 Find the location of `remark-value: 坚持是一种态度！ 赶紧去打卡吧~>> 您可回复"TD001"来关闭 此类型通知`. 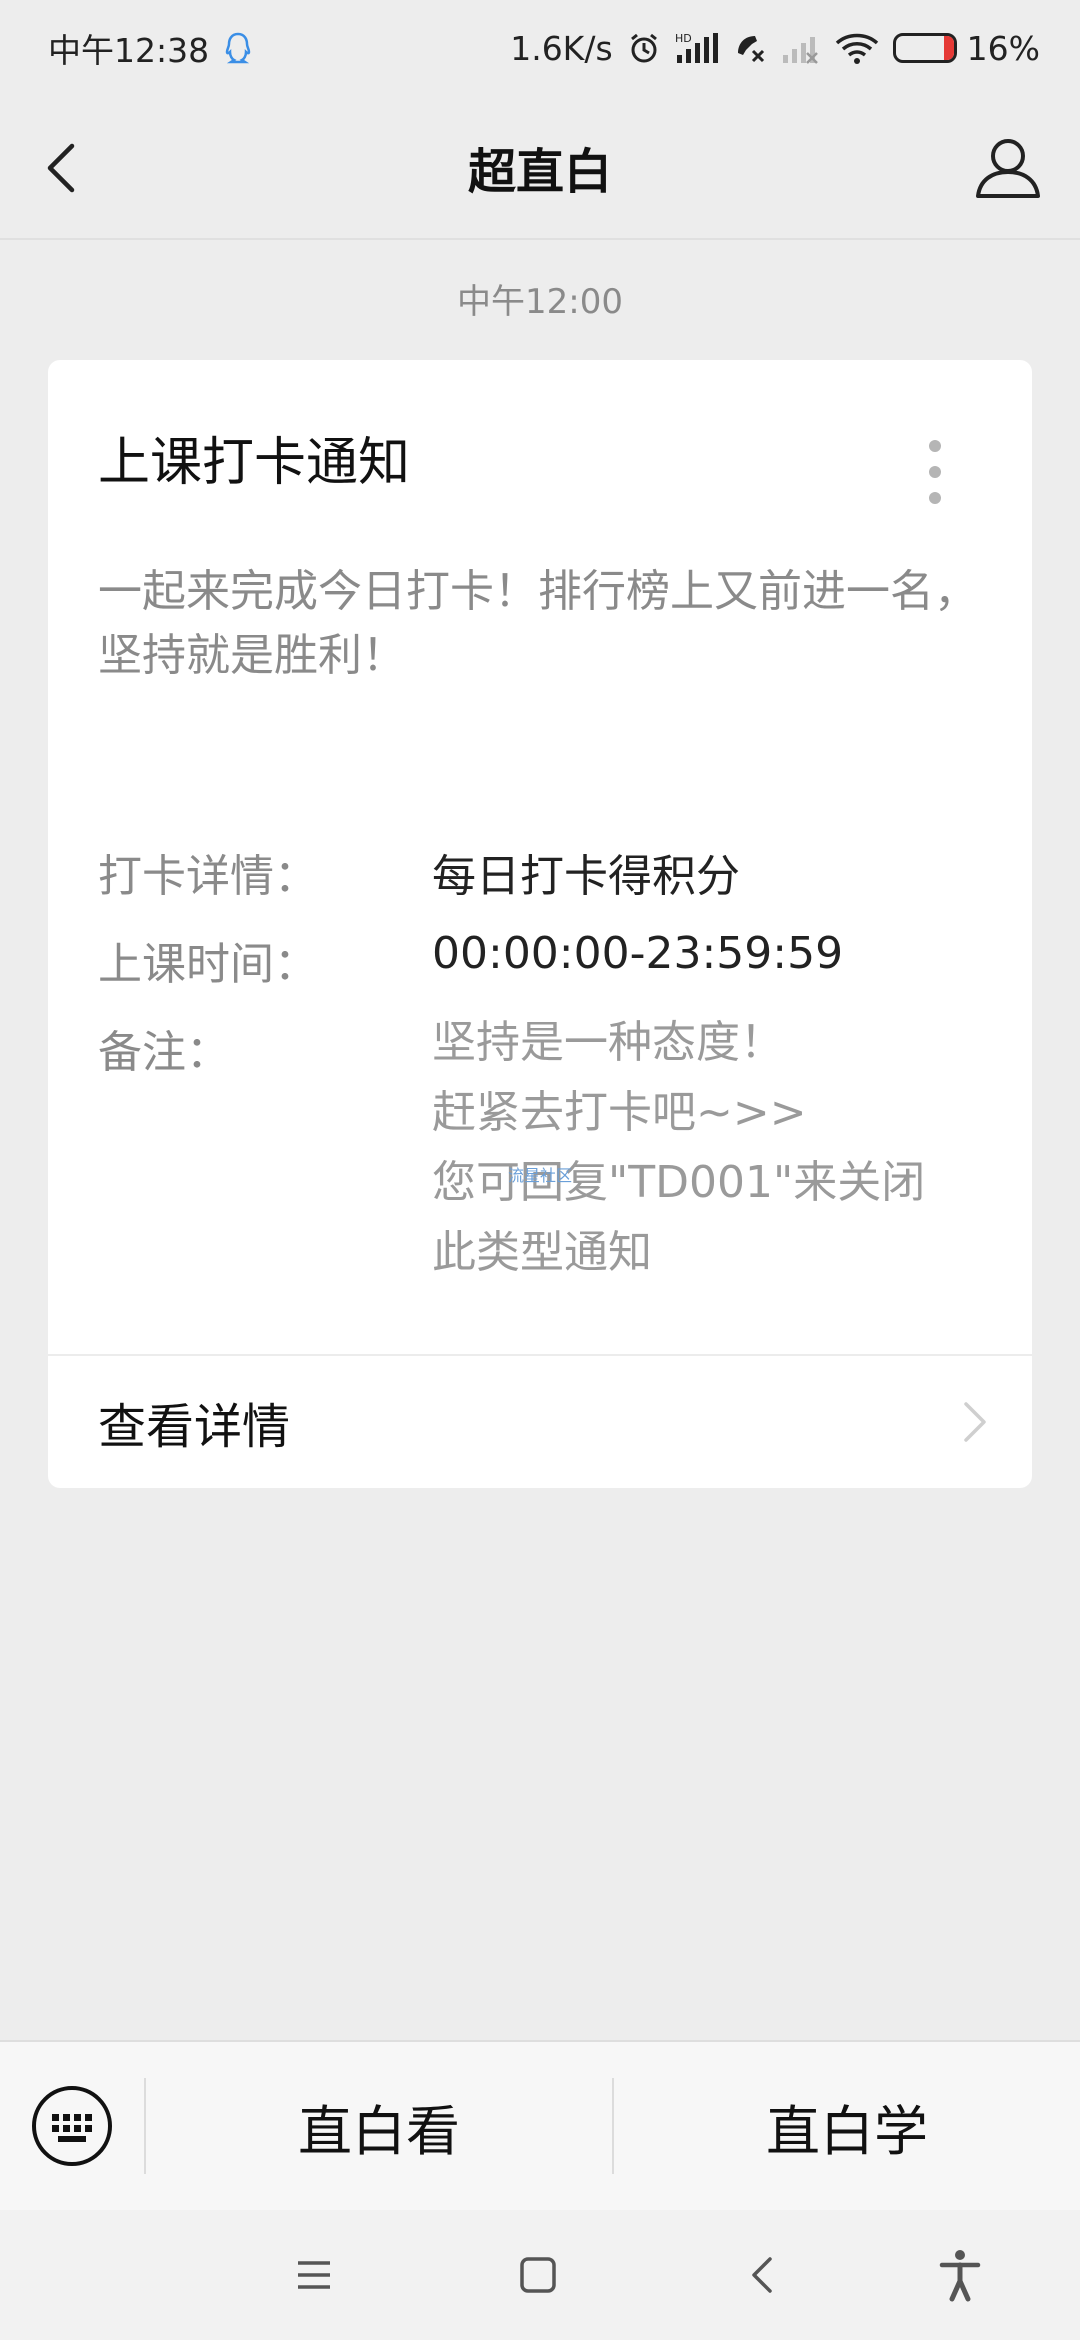

remark-value: 坚持是一种态度！ 赶紧去打卡吧~>> 您可回复"TD001"来关闭 此类型通知 is located at coordinates (712, 1148).